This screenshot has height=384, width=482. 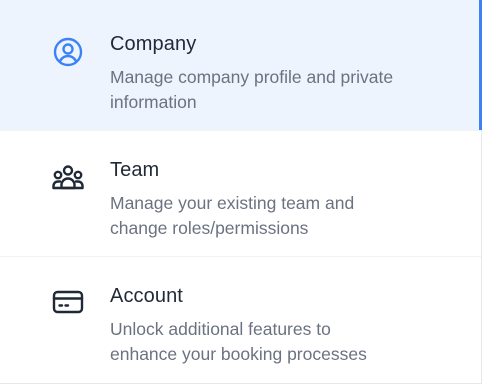 What do you see at coordinates (153, 102) in the screenshot?
I see `description-line: information` at bounding box center [153, 102].